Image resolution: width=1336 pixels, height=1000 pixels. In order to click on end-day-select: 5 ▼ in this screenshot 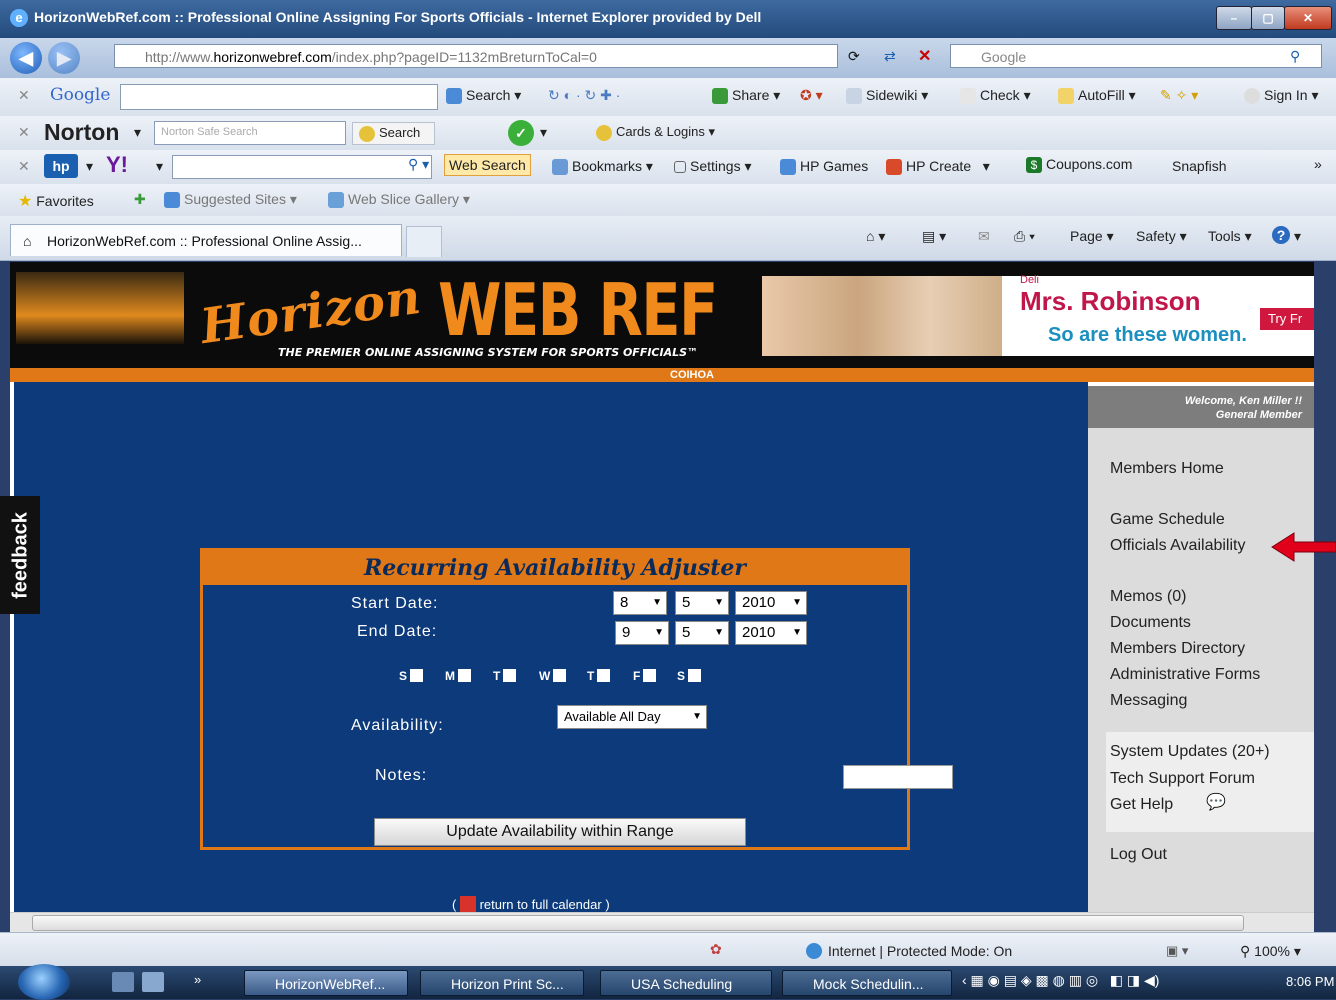, I will do `click(702, 633)`.